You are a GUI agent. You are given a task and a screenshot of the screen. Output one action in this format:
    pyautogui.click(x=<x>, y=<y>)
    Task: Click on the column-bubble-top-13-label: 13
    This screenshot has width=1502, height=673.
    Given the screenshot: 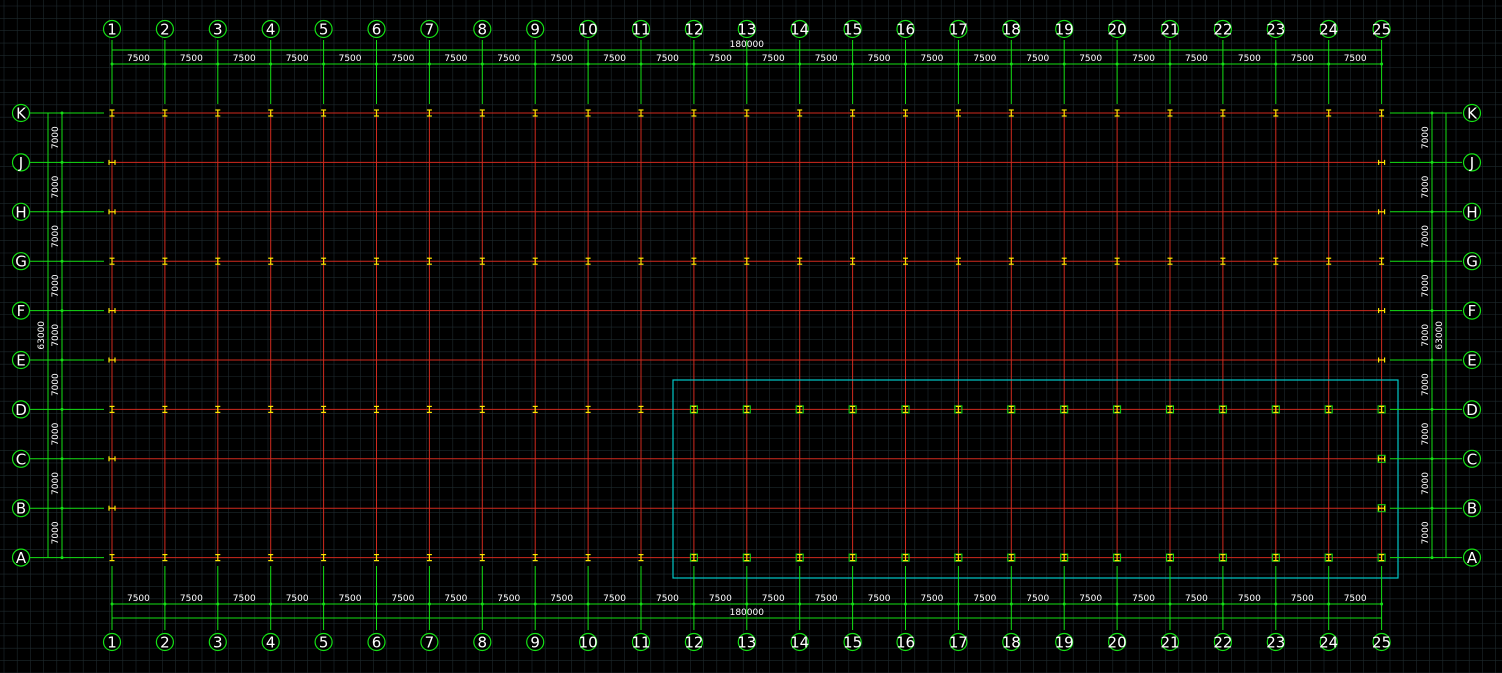 What is the action you would take?
    pyautogui.click(x=746, y=30)
    